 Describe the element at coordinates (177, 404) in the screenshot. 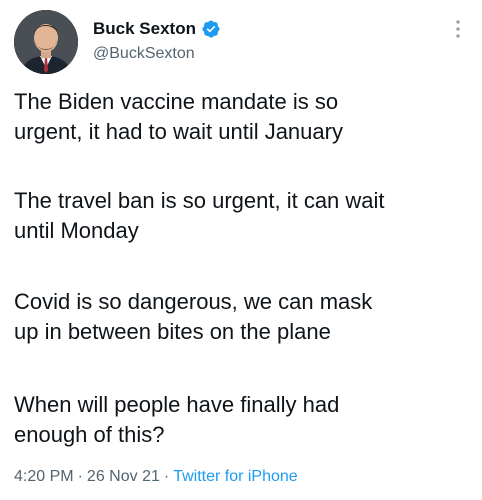

I see `tweet-text-line: When will people have finally had` at that location.